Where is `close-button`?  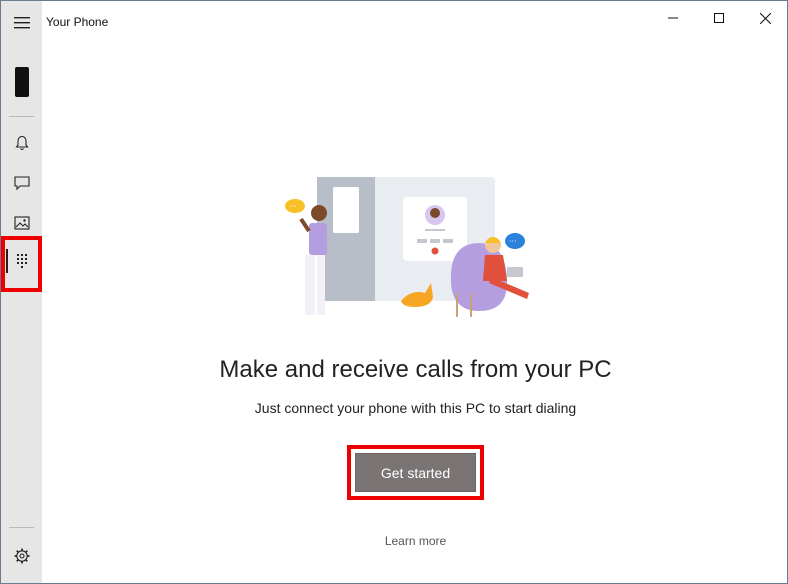 close-button is located at coordinates (765, 18).